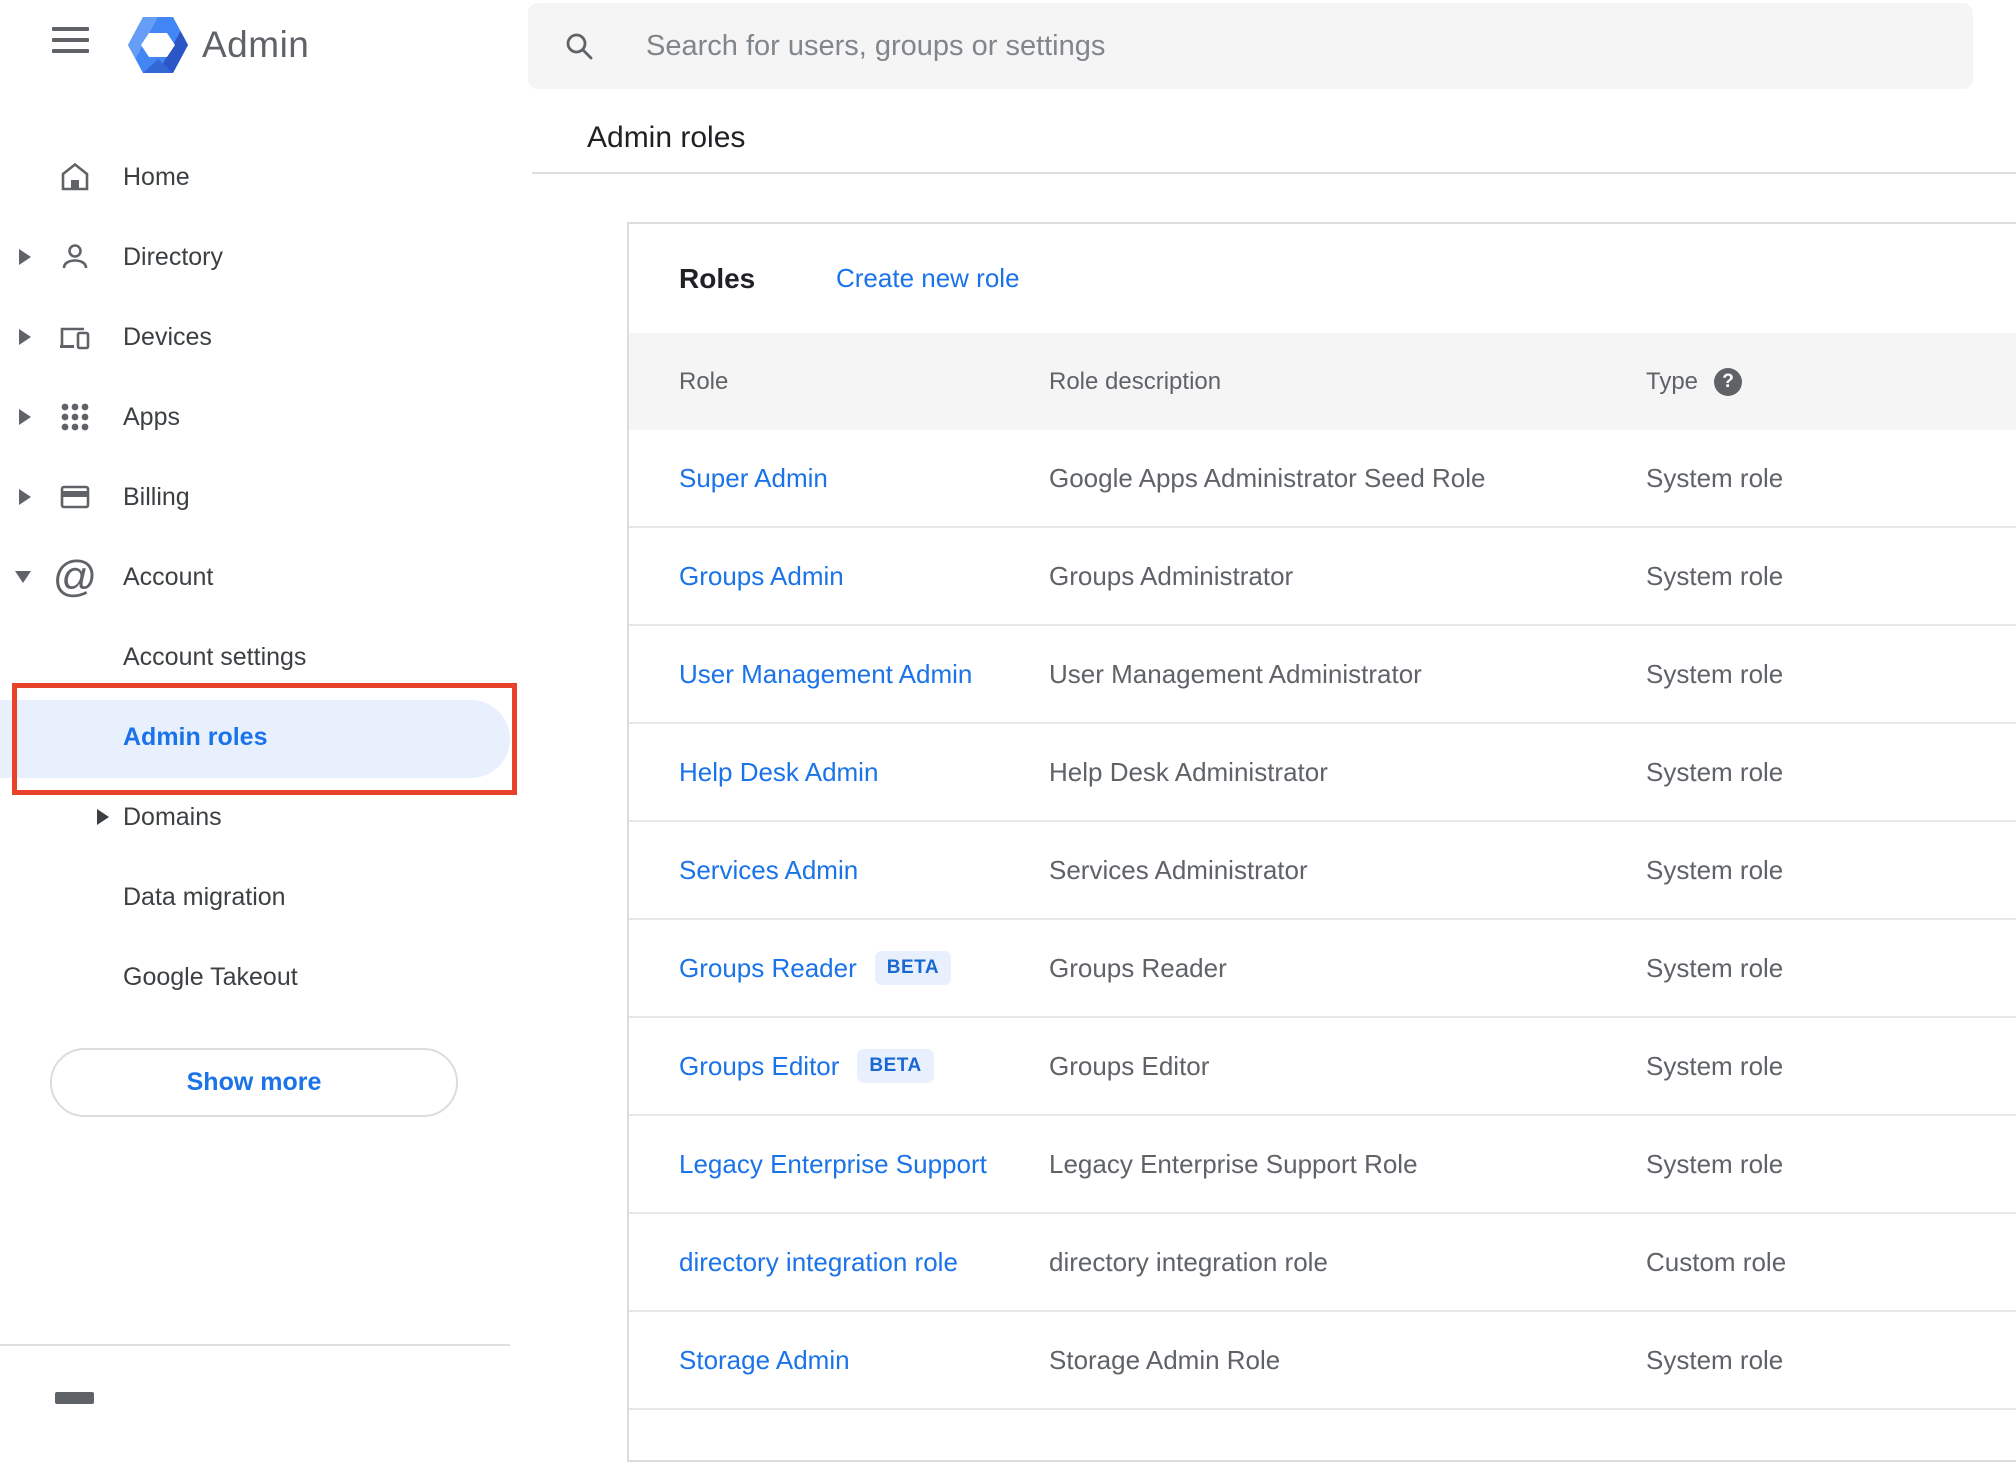  I want to click on role-link: Storage Admin, so click(764, 1360).